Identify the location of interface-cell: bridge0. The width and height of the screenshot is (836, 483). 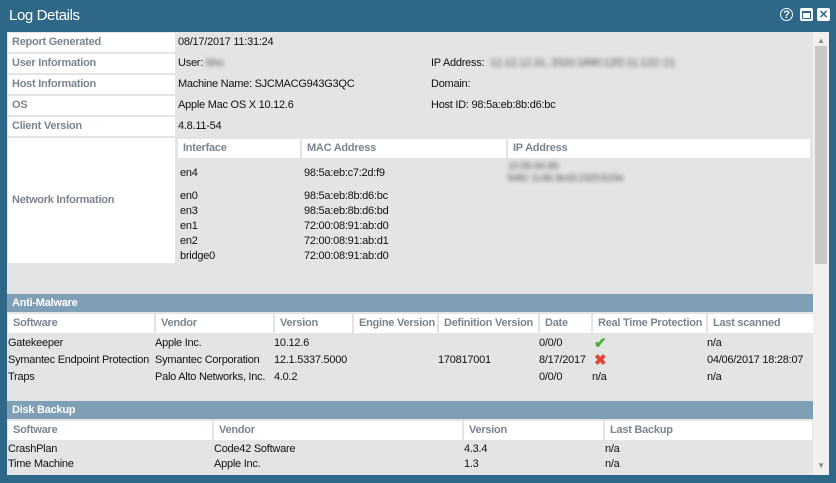
(197, 256).